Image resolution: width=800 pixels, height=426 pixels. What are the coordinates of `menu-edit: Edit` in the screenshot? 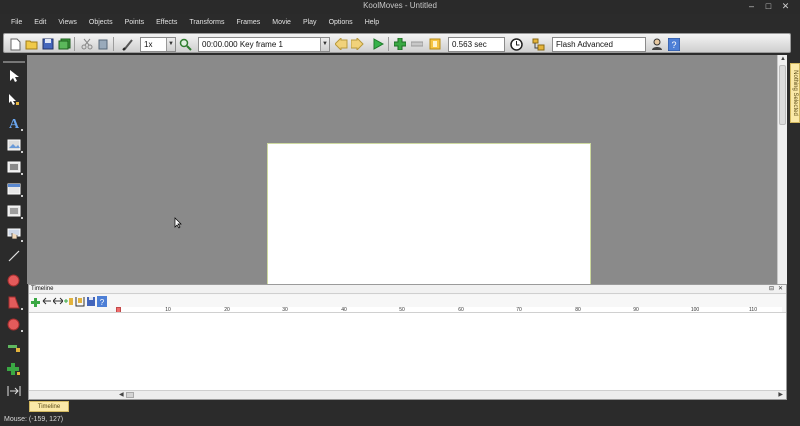 It's located at (40, 22).